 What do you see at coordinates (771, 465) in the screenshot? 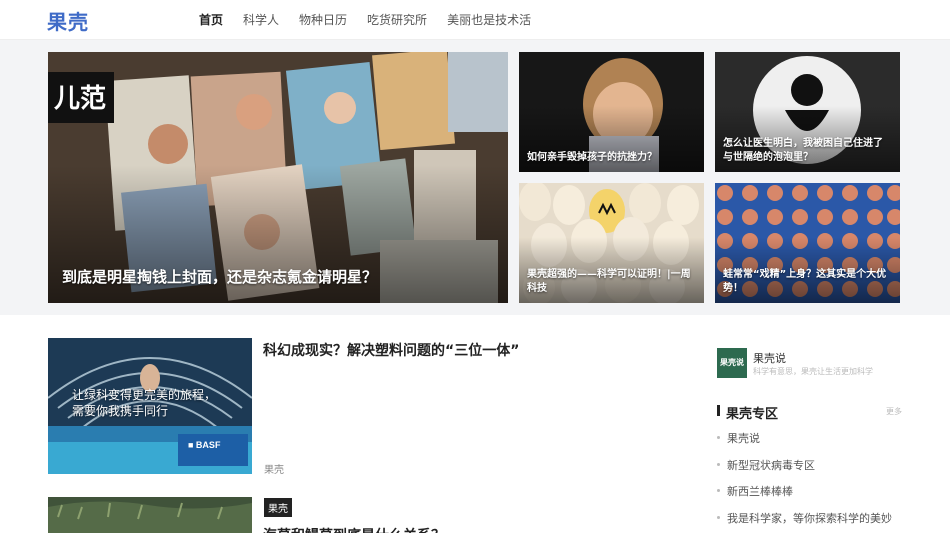
I see `zone-item-label: 新型冠状病毒专区` at bounding box center [771, 465].